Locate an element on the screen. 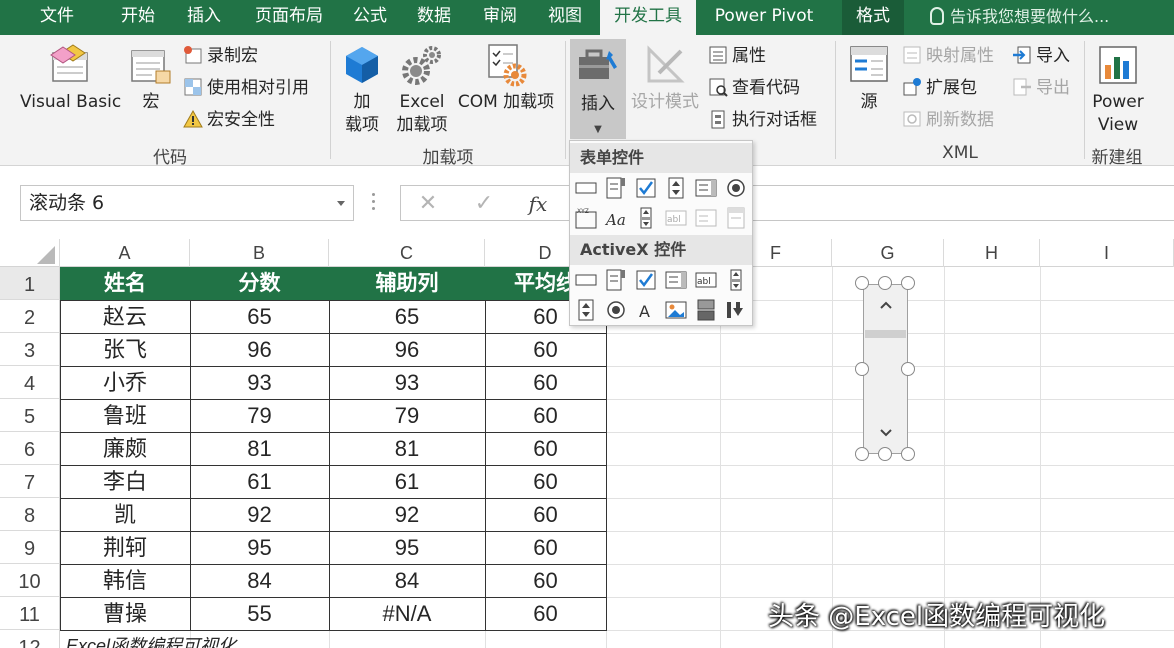  macro-security-button: 宏安全性 is located at coordinates (229, 120).